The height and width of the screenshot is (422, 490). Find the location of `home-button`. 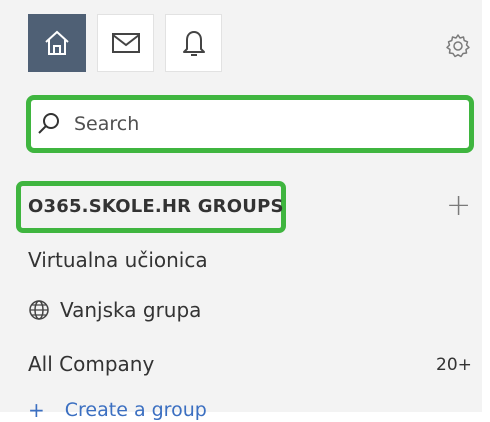

home-button is located at coordinates (57, 43).